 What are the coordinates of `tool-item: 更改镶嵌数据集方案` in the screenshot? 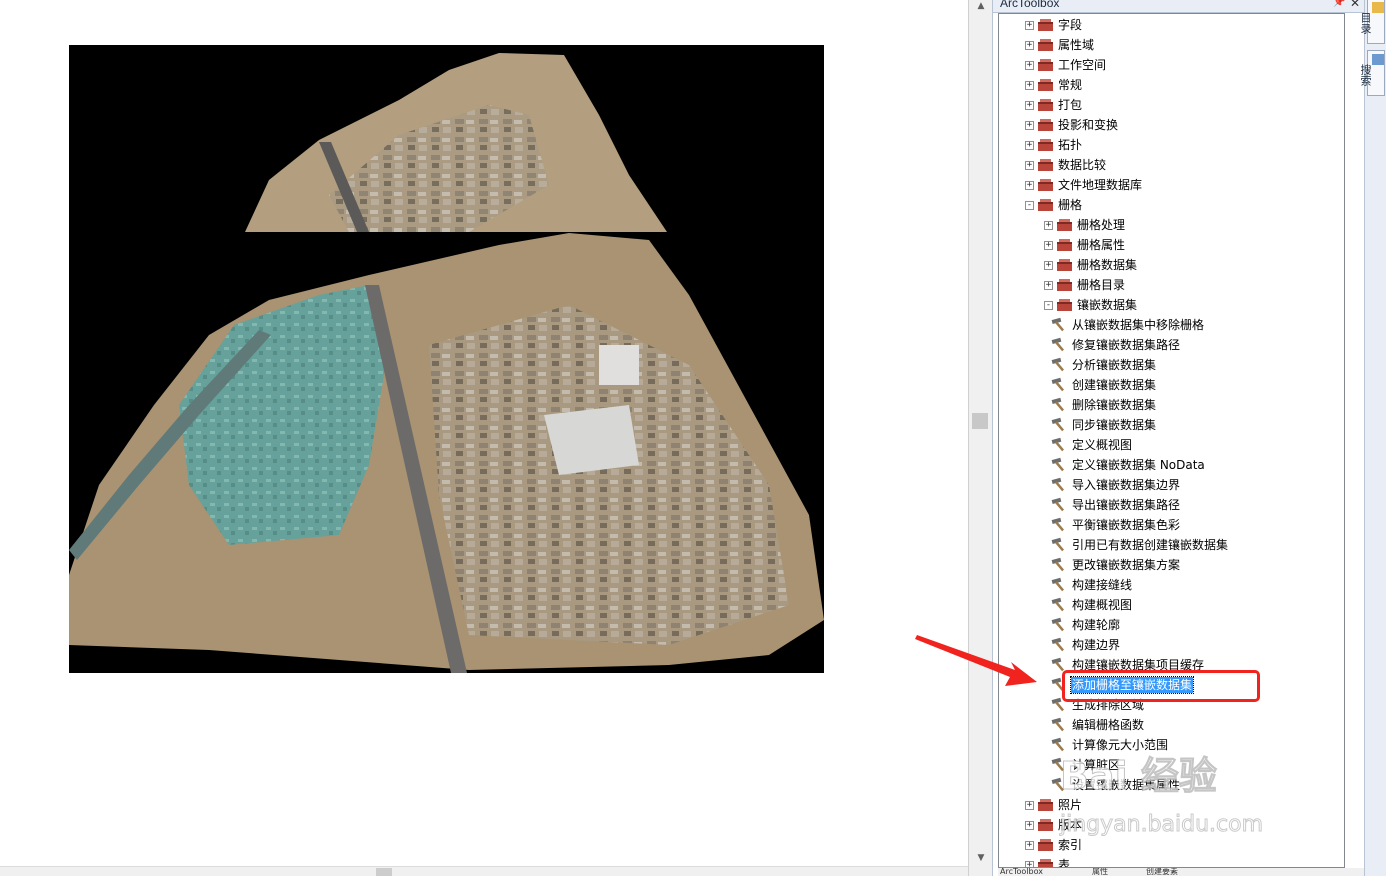 It's located at (1171, 565).